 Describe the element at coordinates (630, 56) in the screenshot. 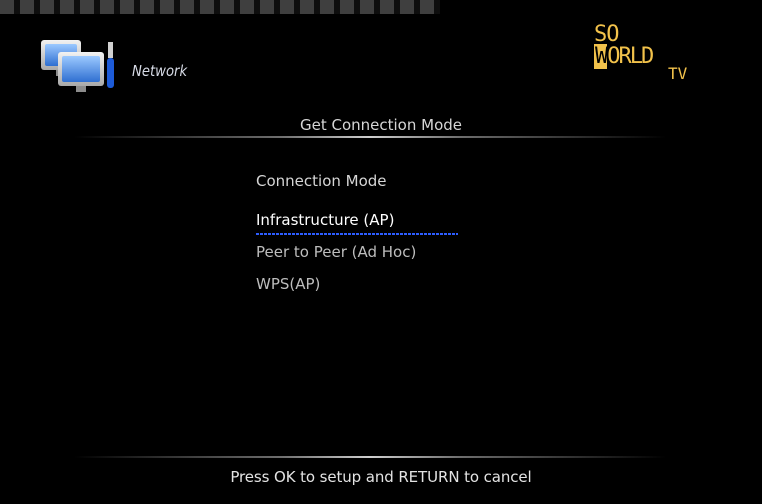

I see `brand-logo-orld: ORLD` at that location.